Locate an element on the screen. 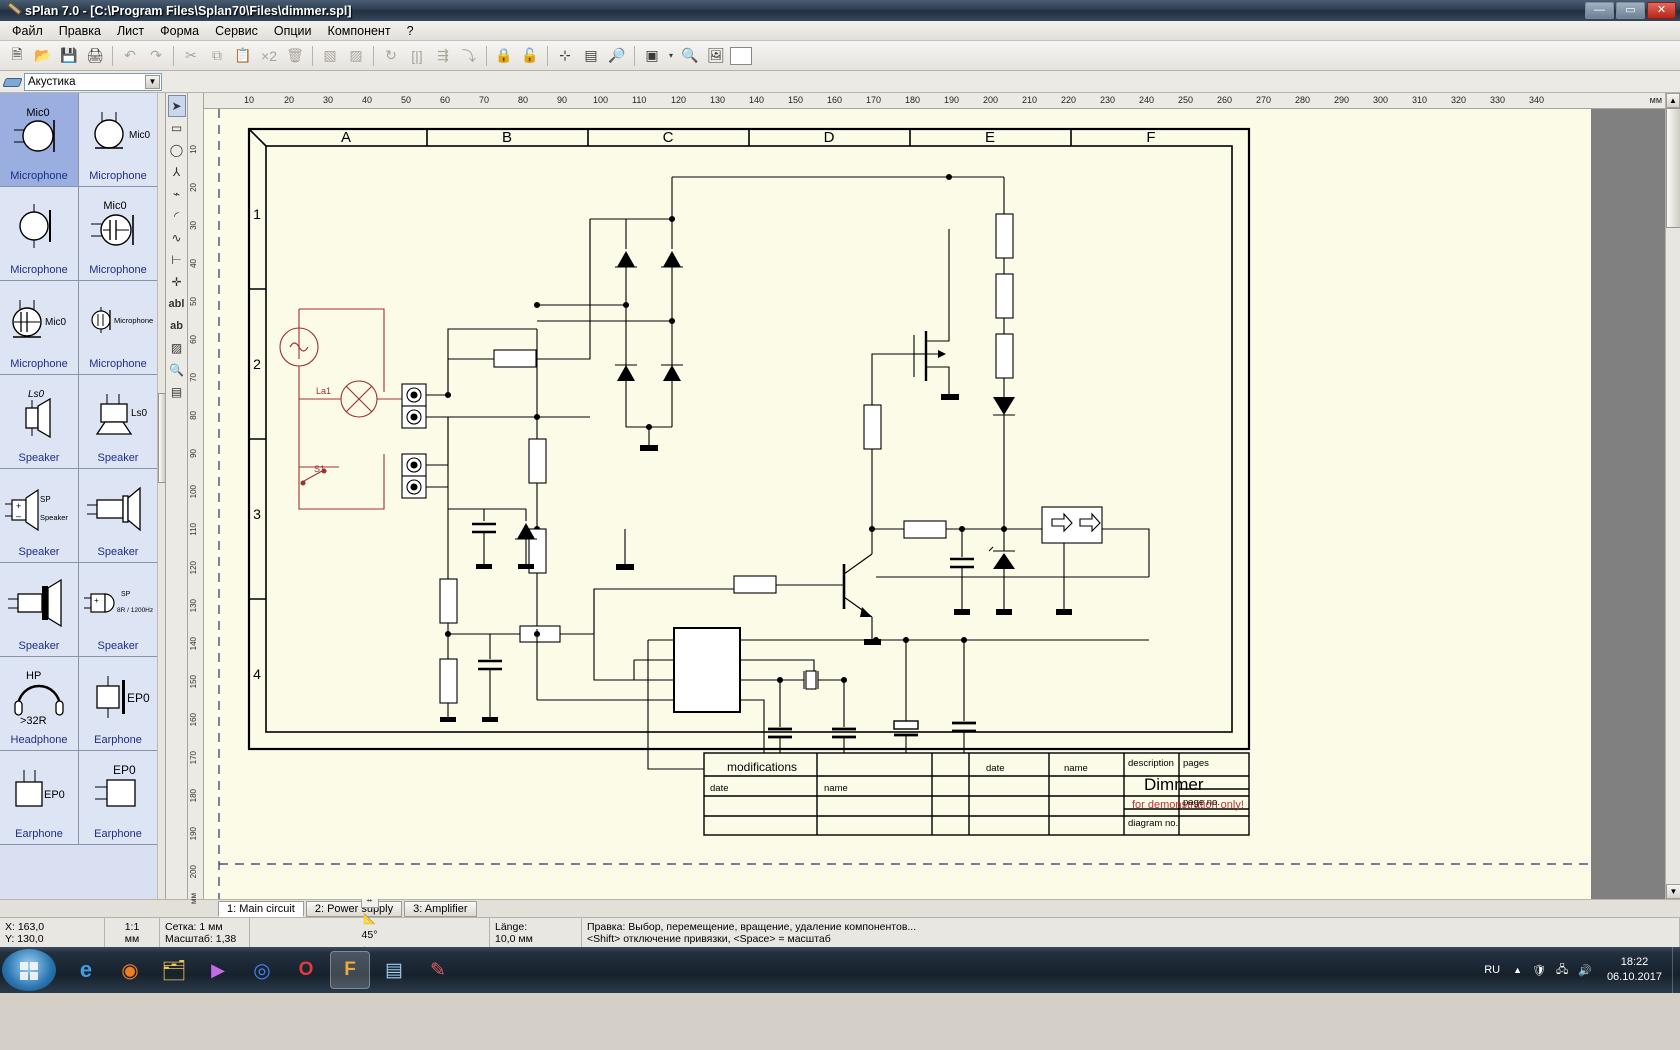 Image resolution: width=1680 pixels, height=1050 pixels. lock-icon: 🔒 is located at coordinates (504, 56).